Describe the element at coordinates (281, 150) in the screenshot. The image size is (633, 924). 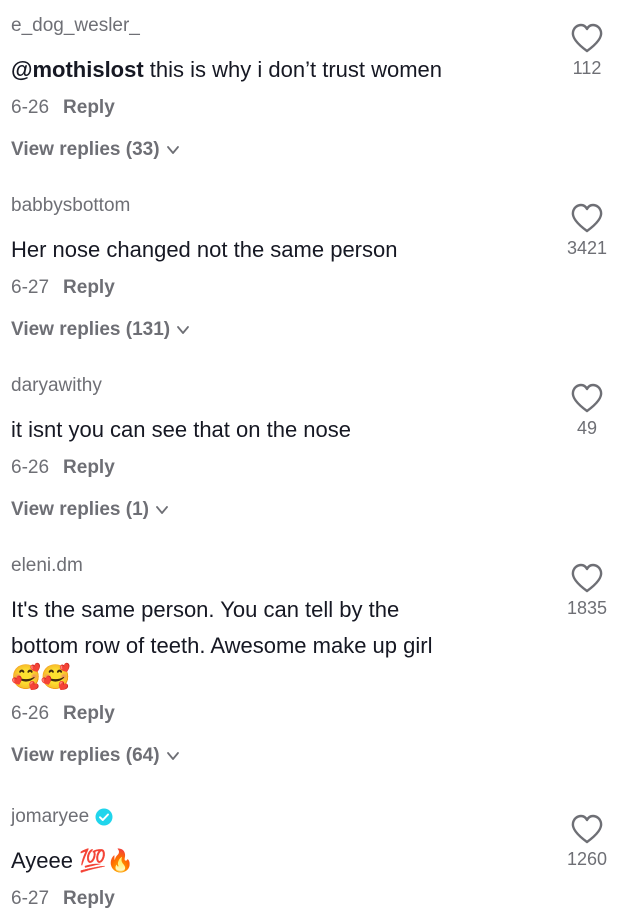
I see `view-replies-button: View replies (33)` at that location.